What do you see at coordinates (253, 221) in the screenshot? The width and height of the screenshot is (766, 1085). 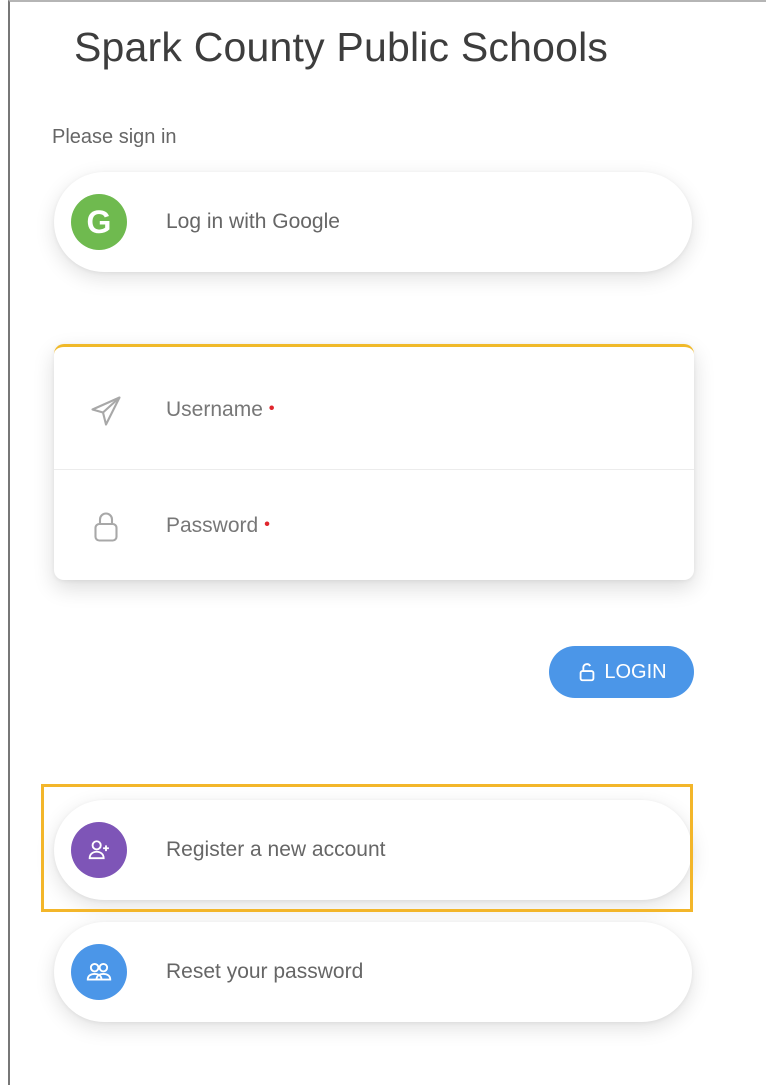 I see `google-login-label: Log in with Google` at bounding box center [253, 221].